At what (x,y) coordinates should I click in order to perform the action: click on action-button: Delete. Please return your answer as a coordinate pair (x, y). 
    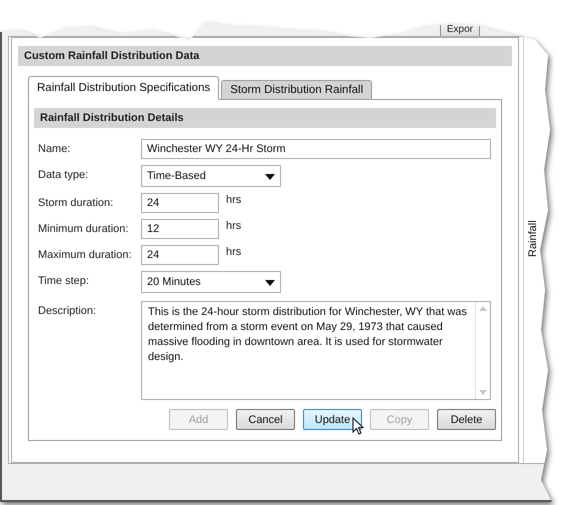
    Looking at the image, I should click on (466, 419).